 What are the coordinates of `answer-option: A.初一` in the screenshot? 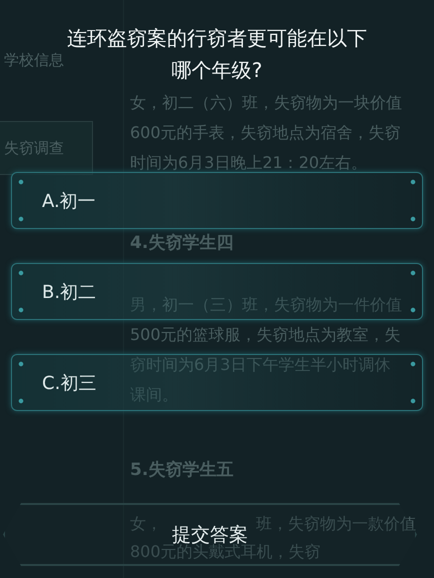 It's located at (217, 200).